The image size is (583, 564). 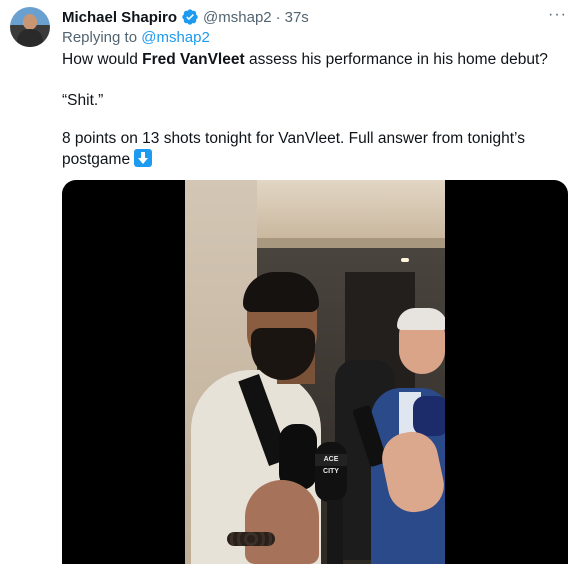 What do you see at coordinates (143, 158) in the screenshot?
I see `down-arrow-emoji-icon` at bounding box center [143, 158].